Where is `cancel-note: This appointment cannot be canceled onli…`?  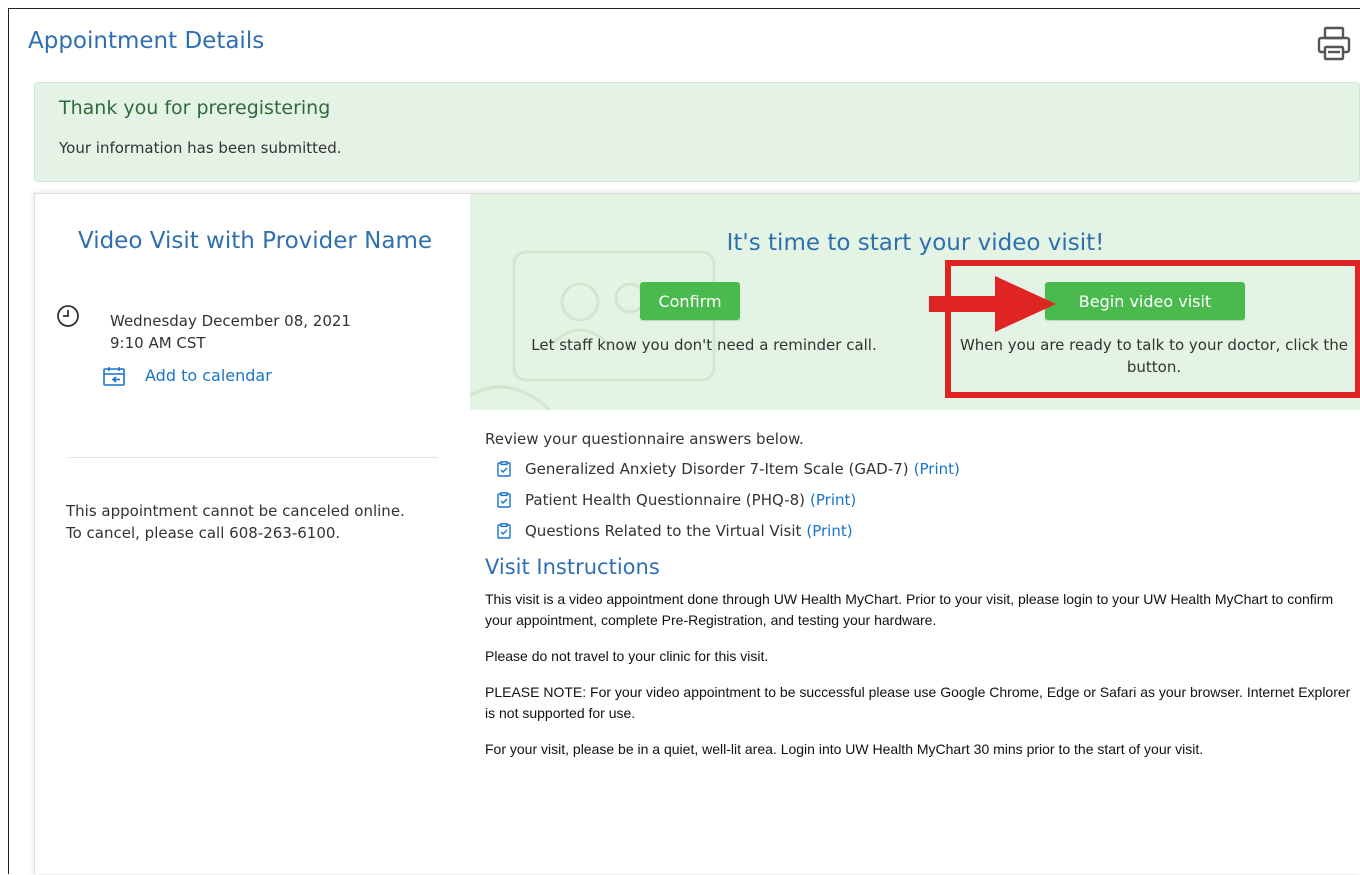
cancel-note: This appointment cannot be canceled onli… is located at coordinates (235, 522).